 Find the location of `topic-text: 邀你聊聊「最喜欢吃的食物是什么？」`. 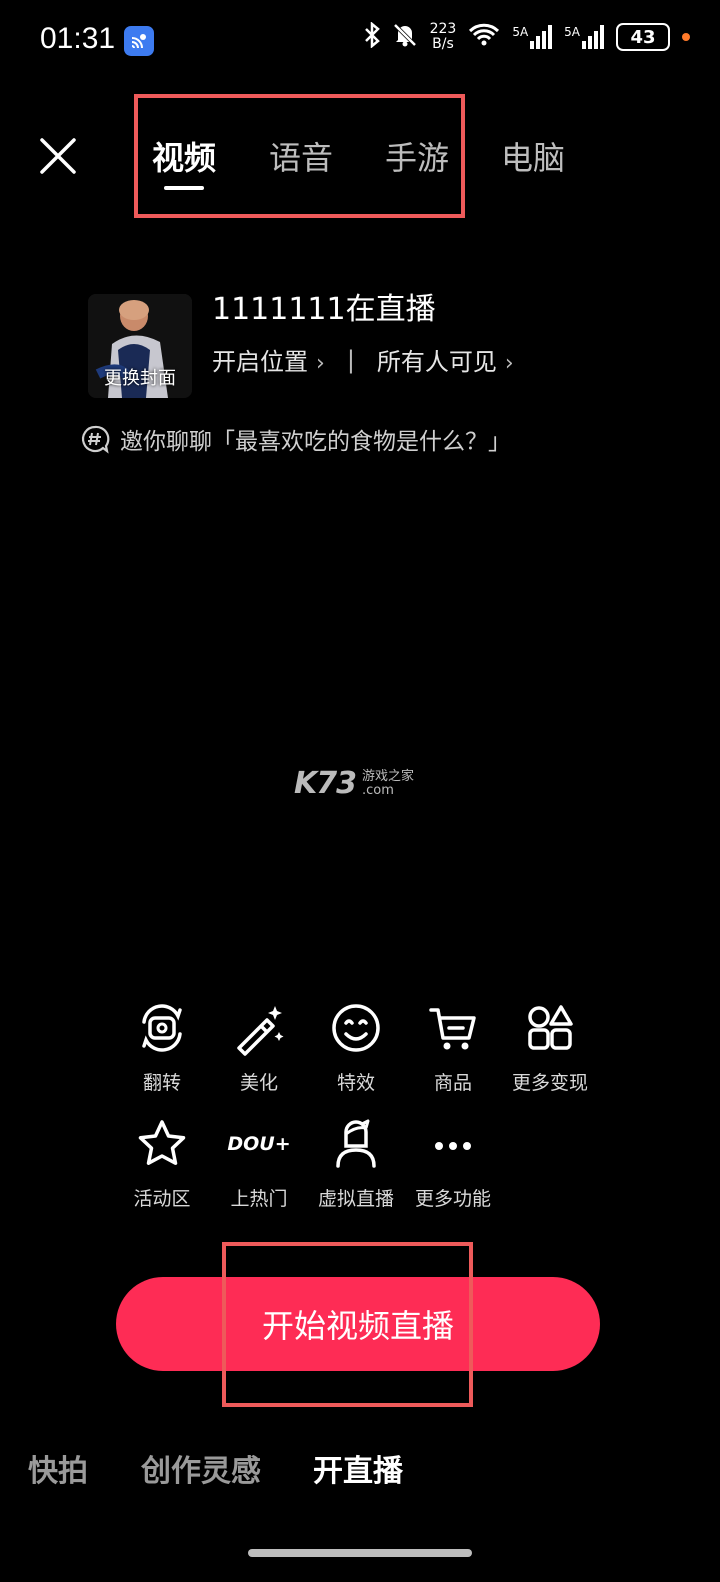

topic-text: 邀你聊聊「最喜欢吃的食物是什么？」 is located at coordinates (315, 442).